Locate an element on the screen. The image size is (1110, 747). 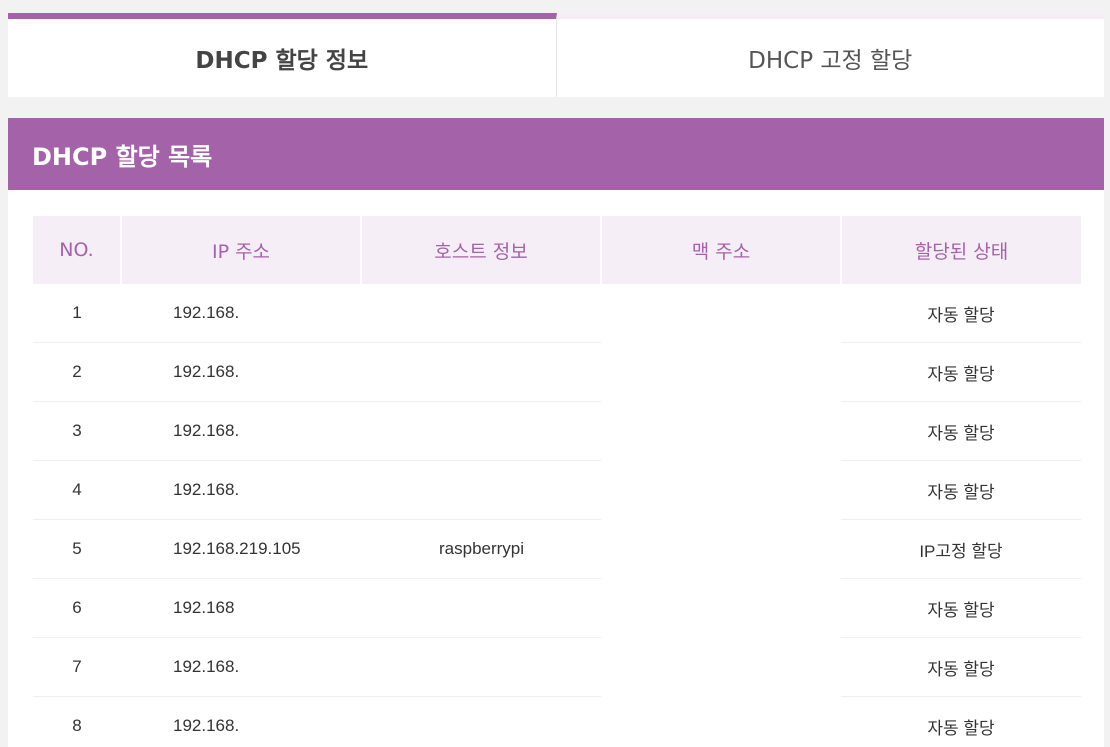
cell-no: 6 is located at coordinates (77, 608).